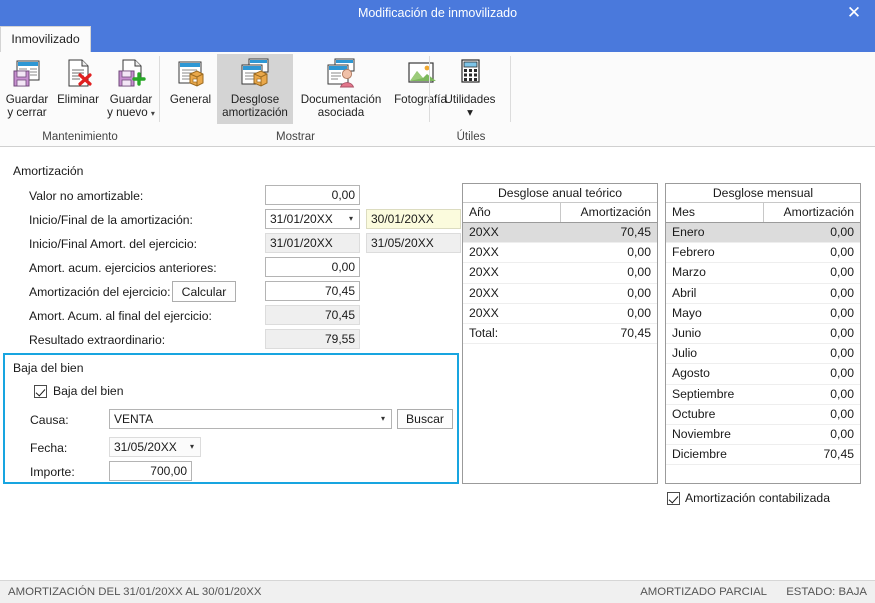  Describe the element at coordinates (703, 592) in the screenshot. I see `status-middle-text: AMORTIZADO PARCIAL` at that location.